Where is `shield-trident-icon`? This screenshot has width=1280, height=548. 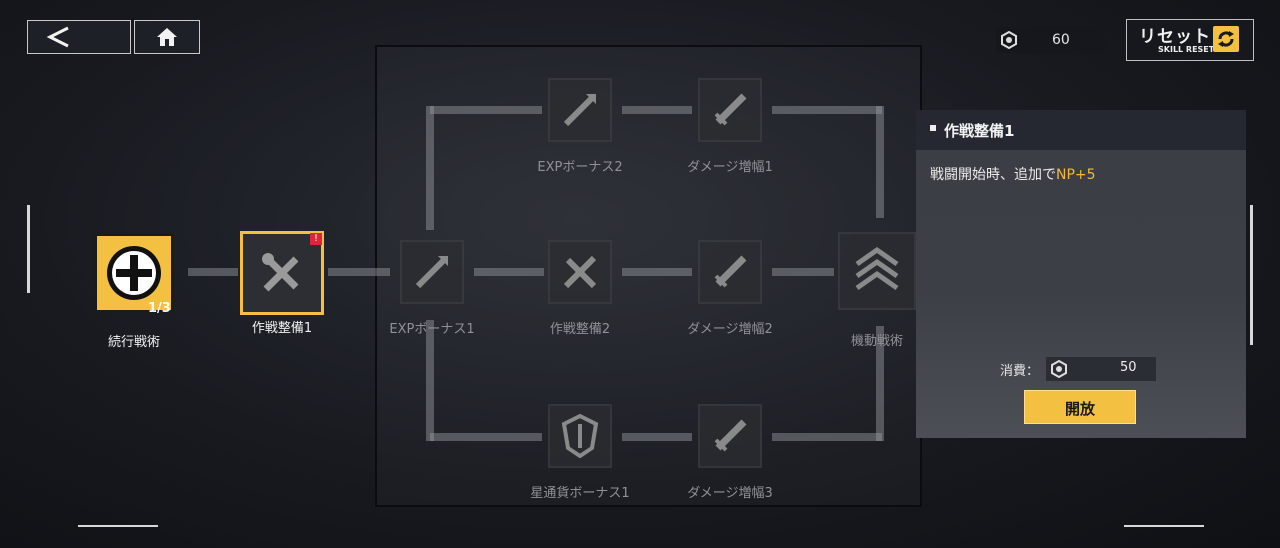
shield-trident-icon is located at coordinates (580, 436).